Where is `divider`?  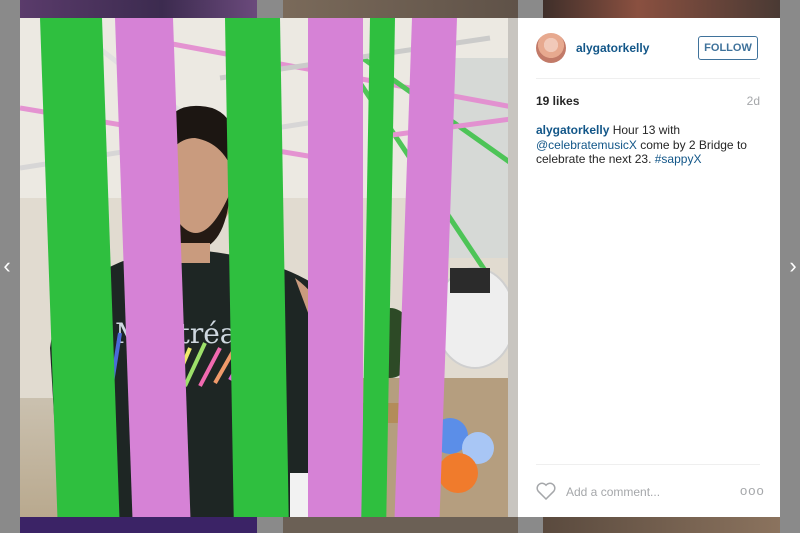
divider is located at coordinates (648, 78).